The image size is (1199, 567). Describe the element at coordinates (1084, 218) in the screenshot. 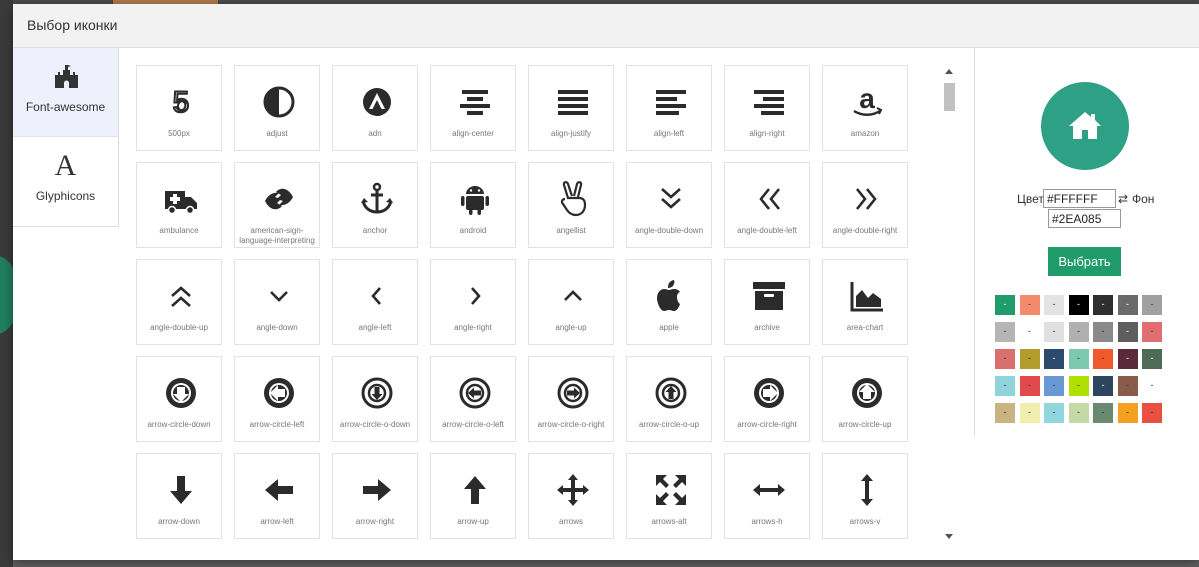

I see `background-color-input` at that location.